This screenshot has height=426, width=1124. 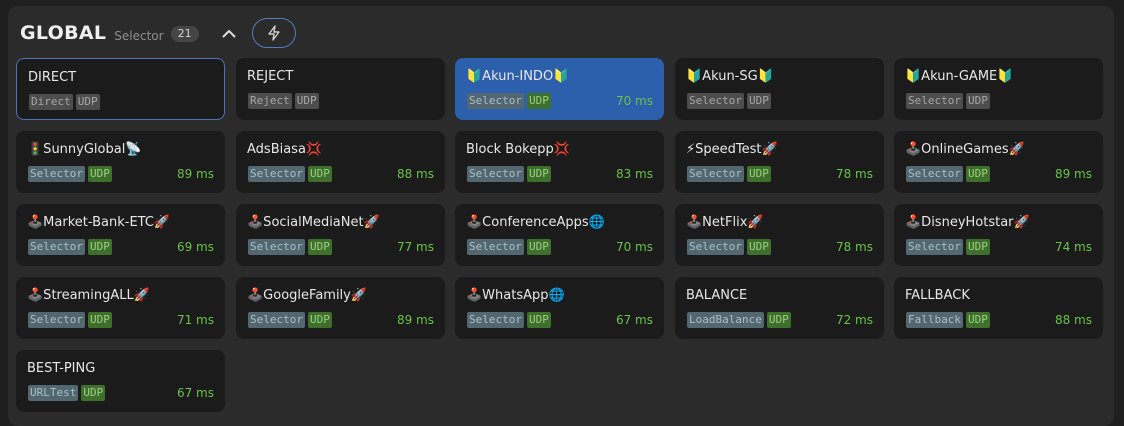 I want to click on proxy-card: REJECT Reject UDP, so click(x=340, y=89).